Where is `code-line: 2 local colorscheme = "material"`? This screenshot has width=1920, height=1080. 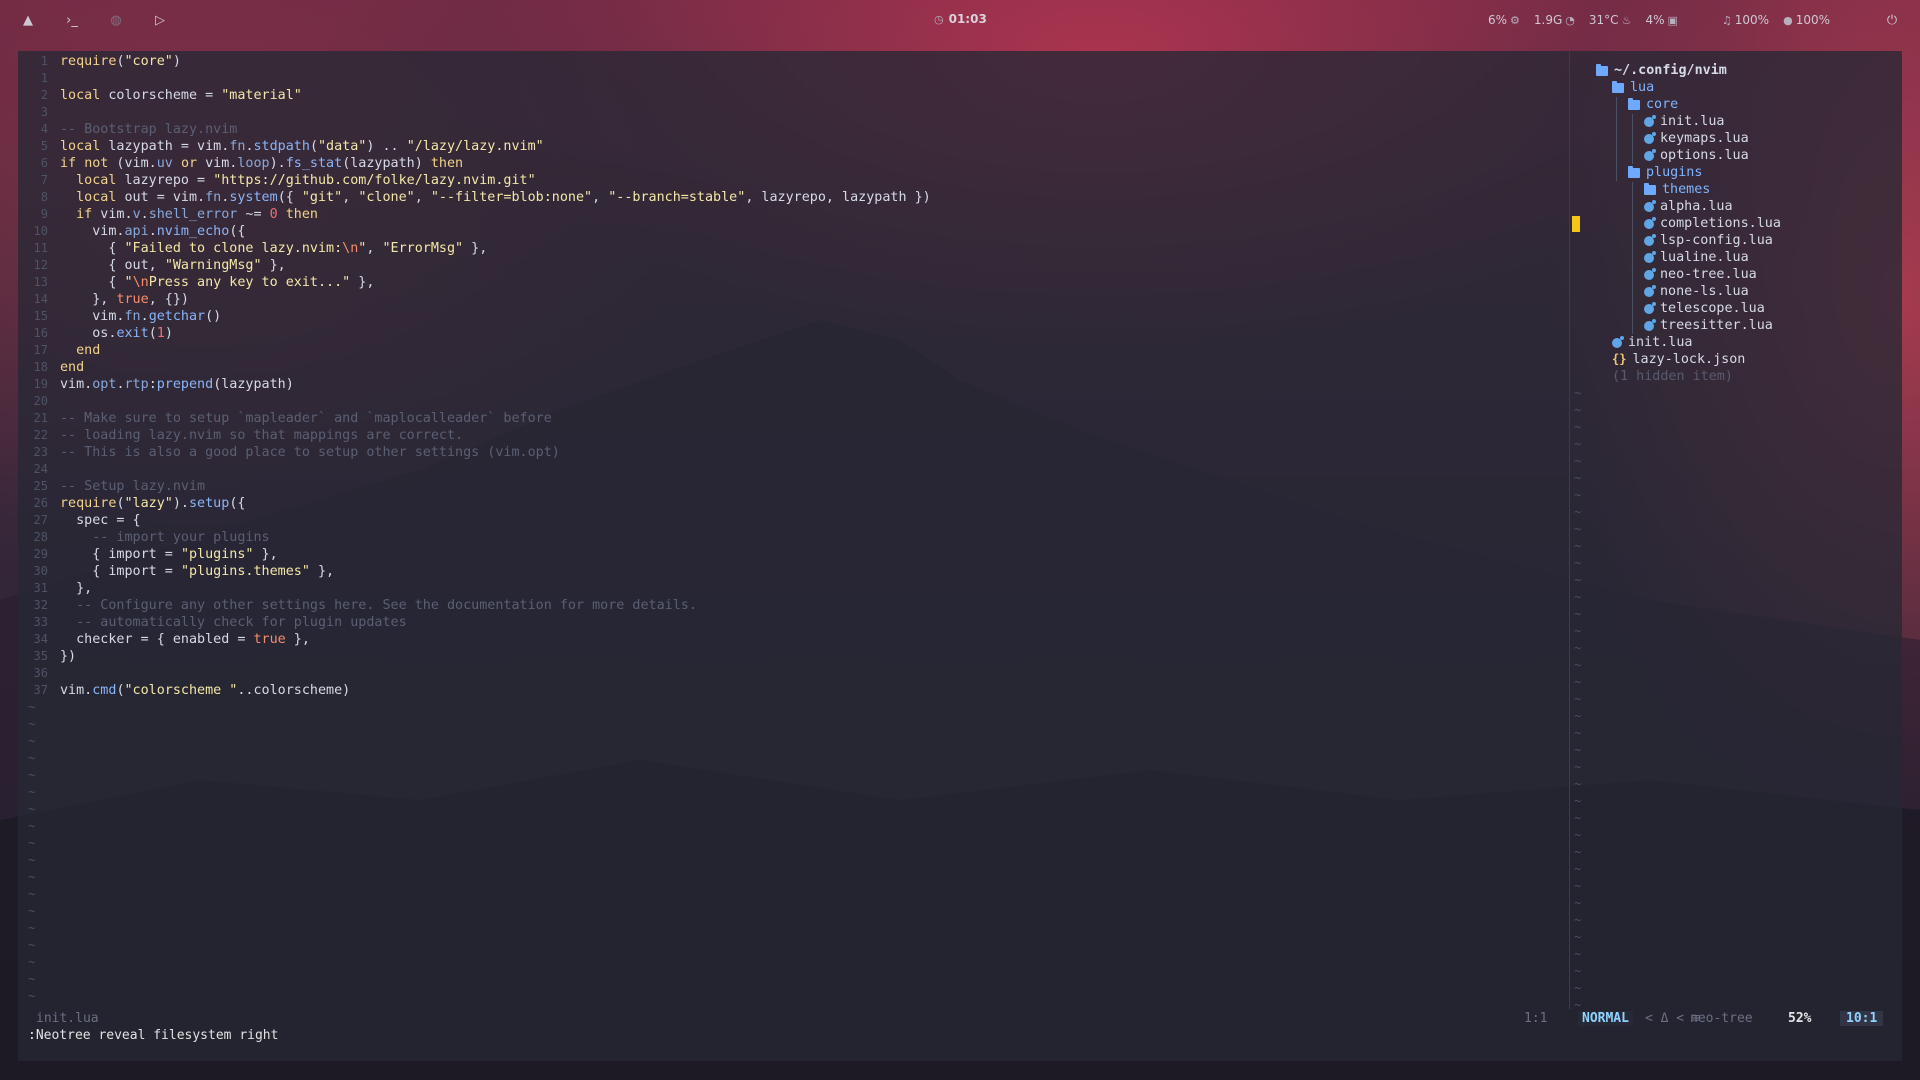
code-line: 2 local colorscheme = "material" is located at coordinates (788, 95).